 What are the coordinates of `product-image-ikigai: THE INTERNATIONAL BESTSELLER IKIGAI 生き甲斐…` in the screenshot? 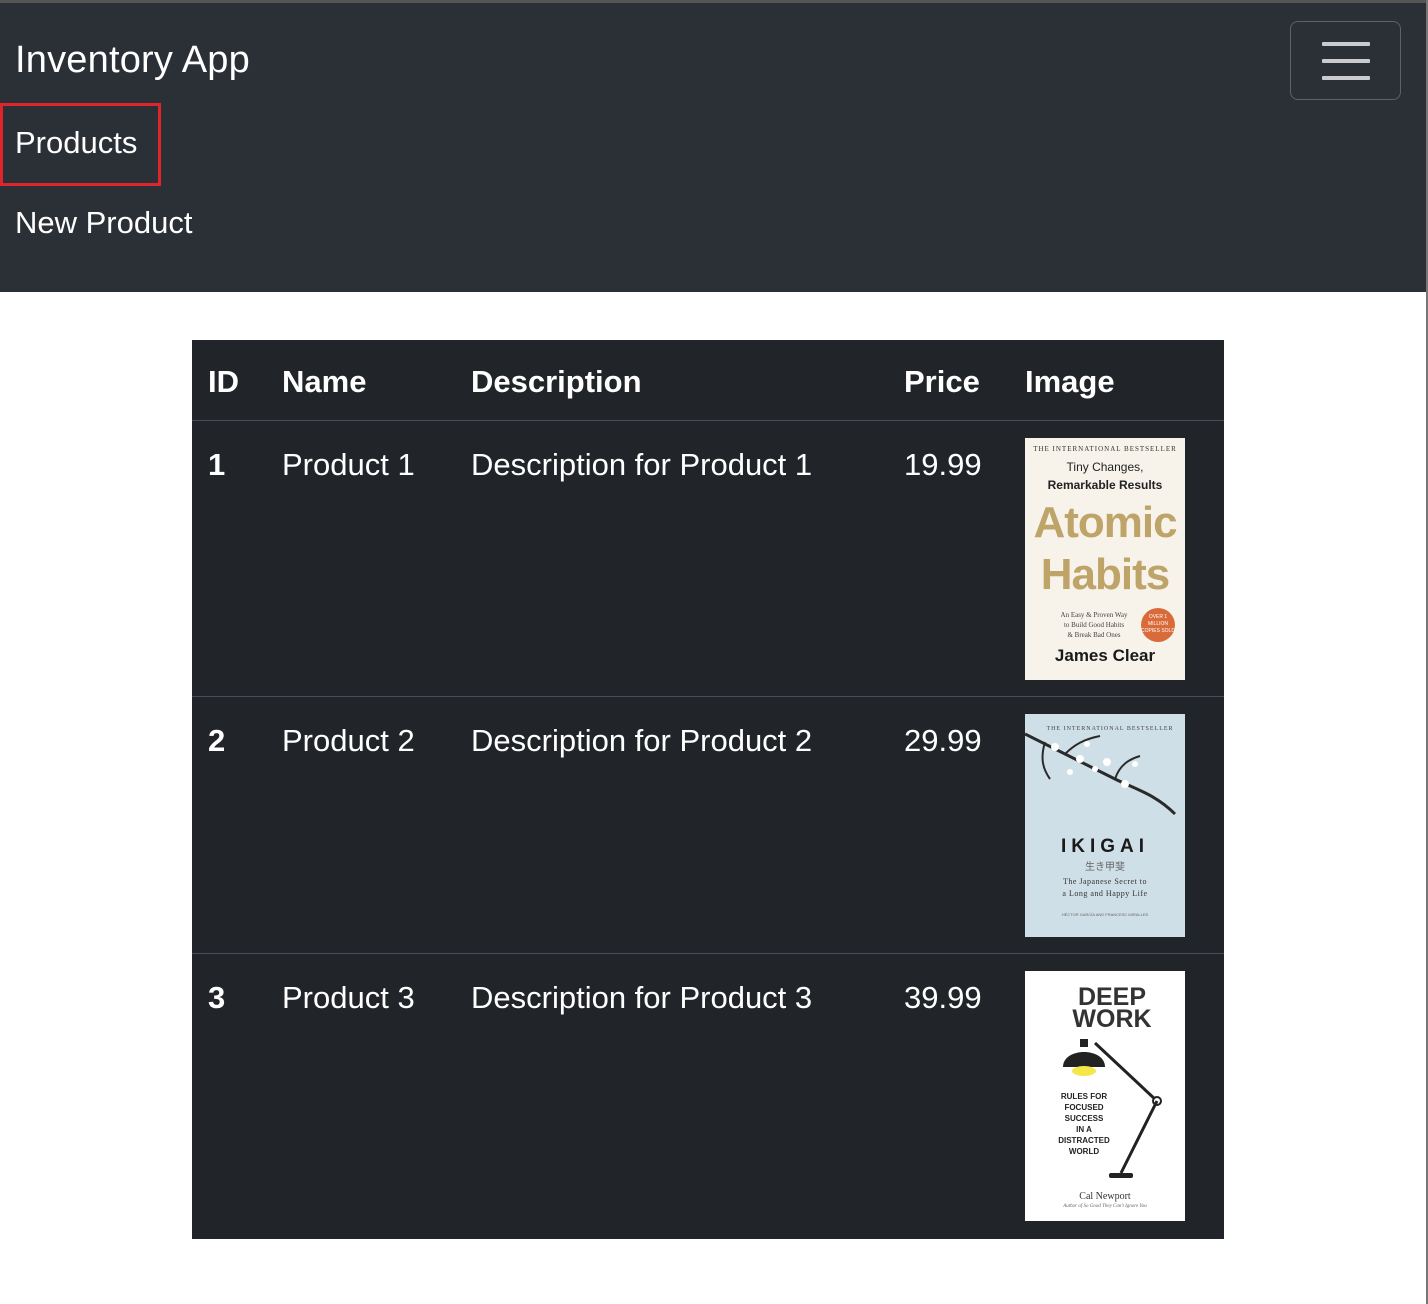 It's located at (1105, 825).